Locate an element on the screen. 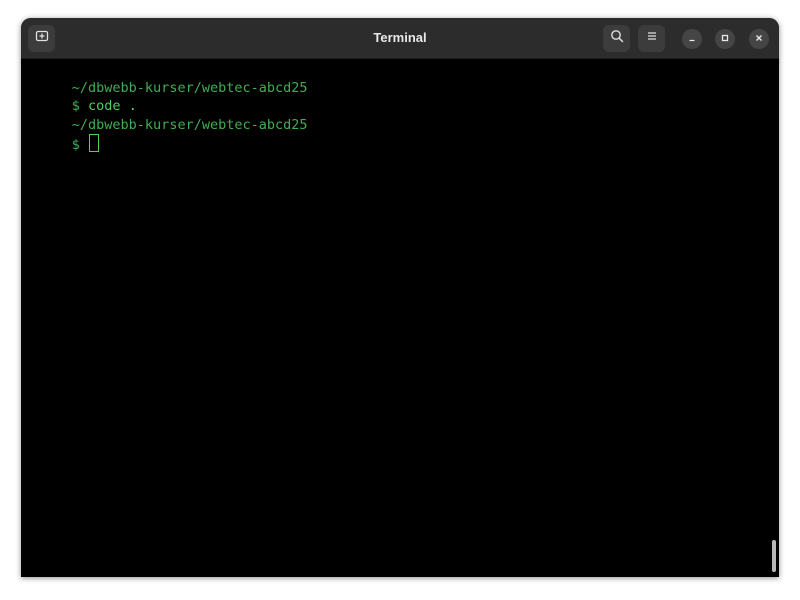  search-button is located at coordinates (616, 38).